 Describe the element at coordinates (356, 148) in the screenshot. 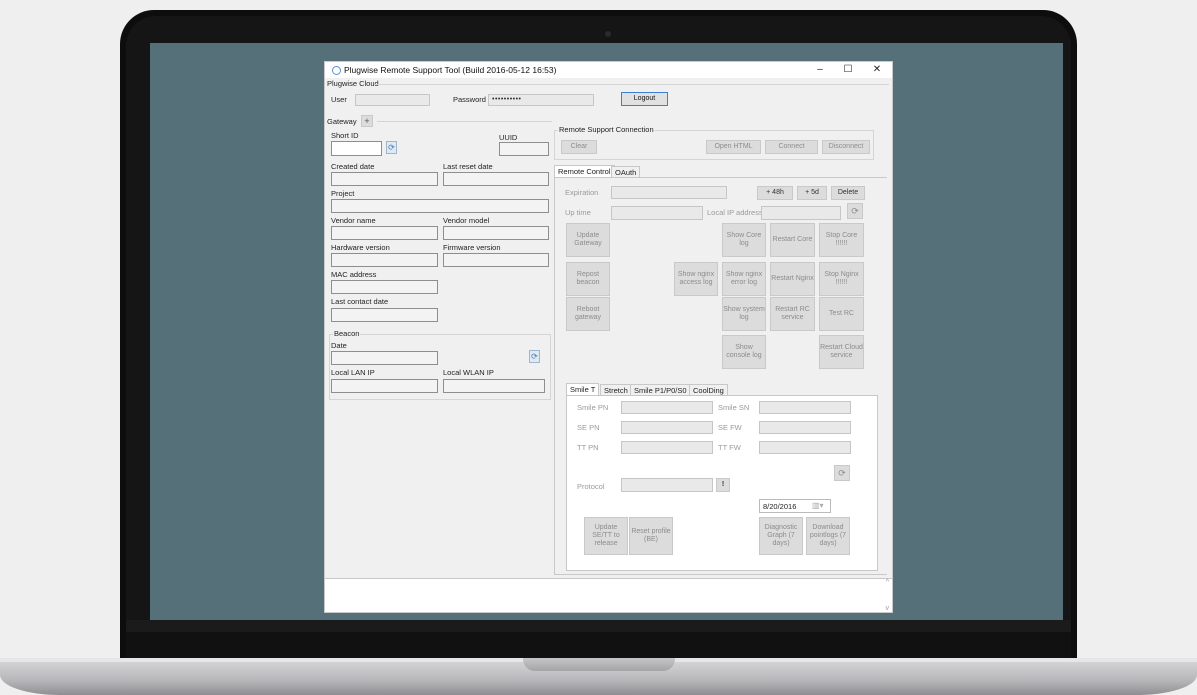

I see `short-id-field` at that location.